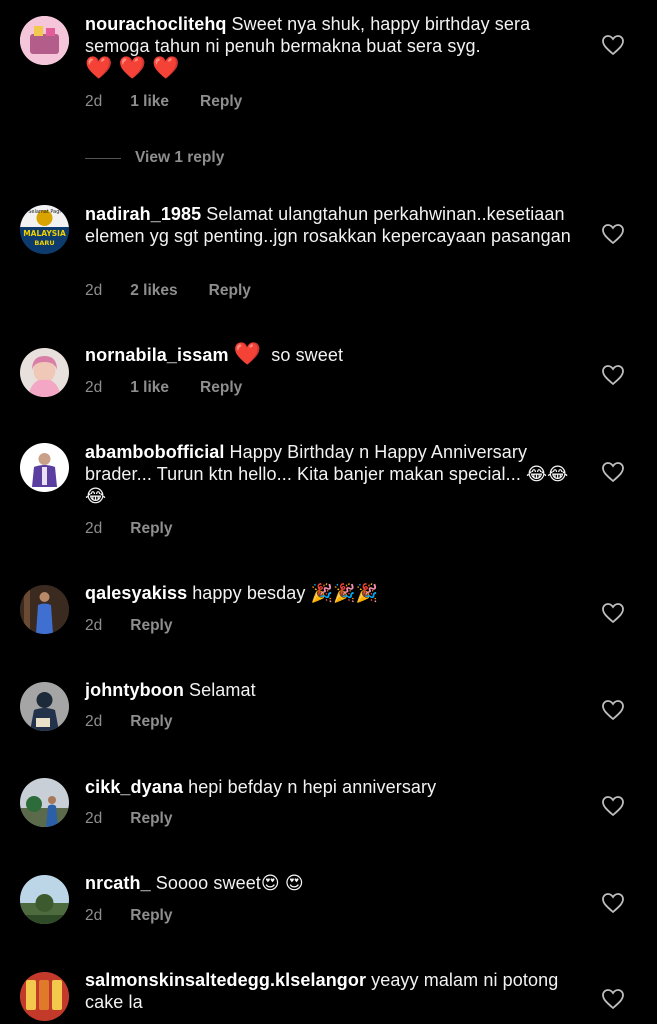 This screenshot has height=1024, width=657. Describe the element at coordinates (307, 355) in the screenshot. I see `comment-body: so sweet` at that location.